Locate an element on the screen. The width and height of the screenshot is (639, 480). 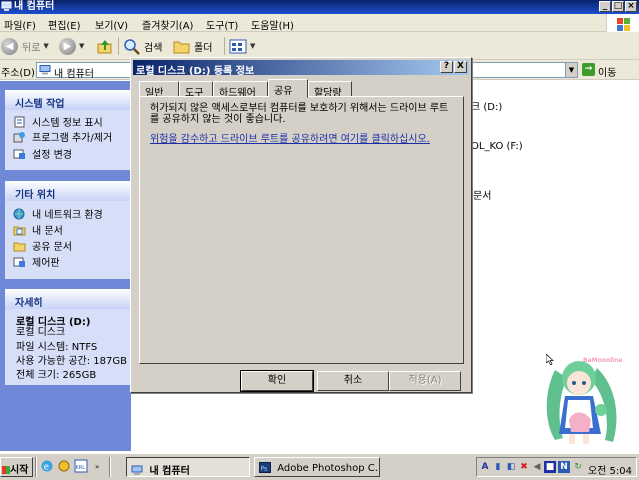
sidebar-item-my-documents: 내 문서 is located at coordinates (38, 229).